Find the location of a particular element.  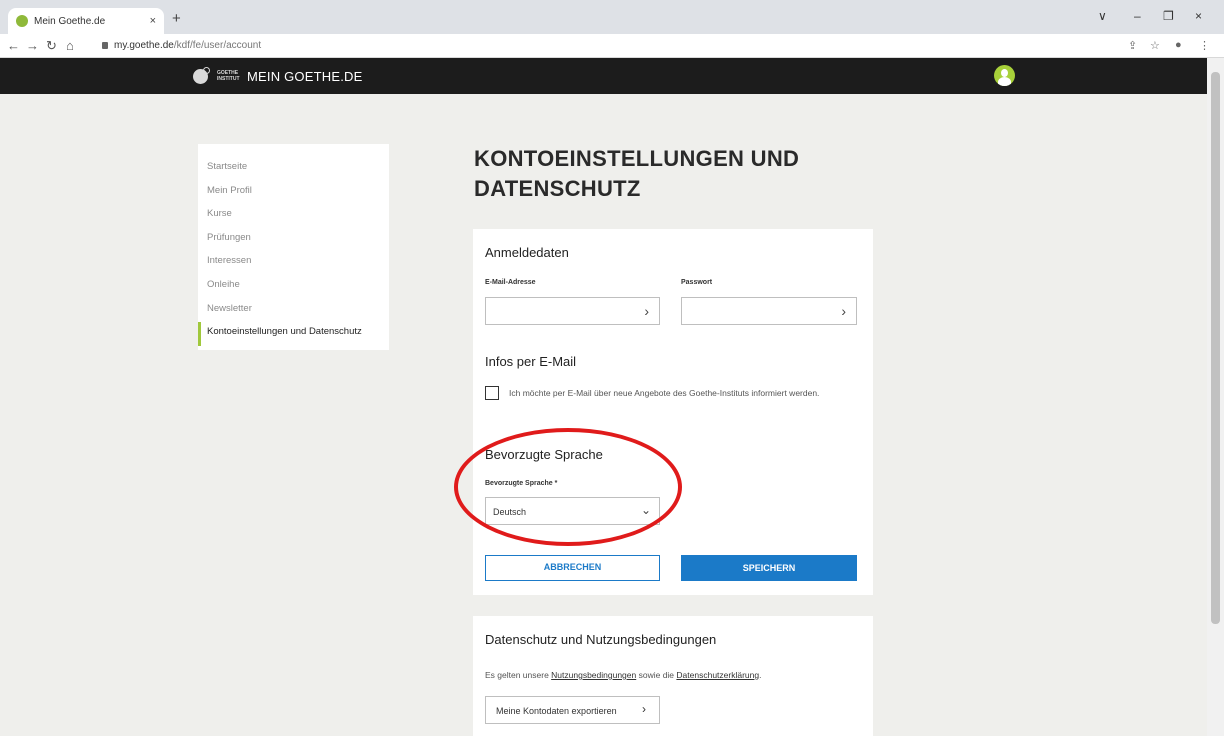

url-field: my.goethe.de/kdf/fe/user/account is located at coordinates (181, 45).